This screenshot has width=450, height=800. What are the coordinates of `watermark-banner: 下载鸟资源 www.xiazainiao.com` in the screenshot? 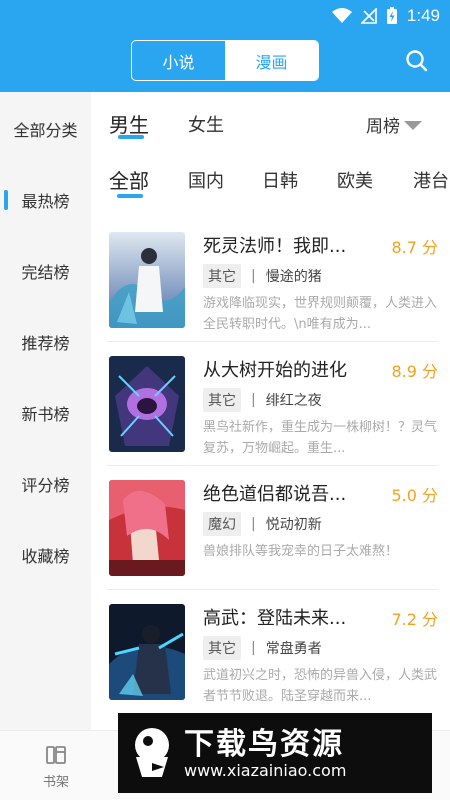 It's located at (275, 753).